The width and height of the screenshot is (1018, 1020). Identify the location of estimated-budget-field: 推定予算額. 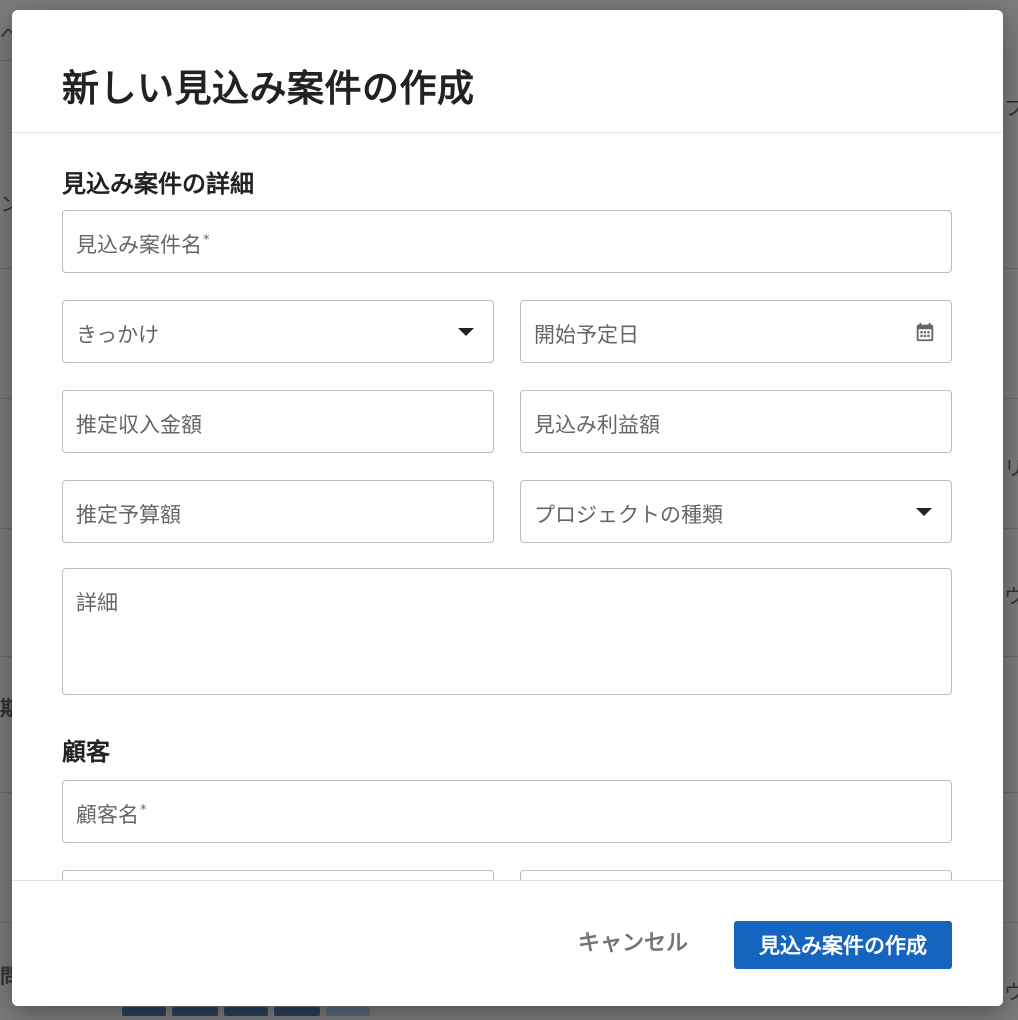
(278, 511).